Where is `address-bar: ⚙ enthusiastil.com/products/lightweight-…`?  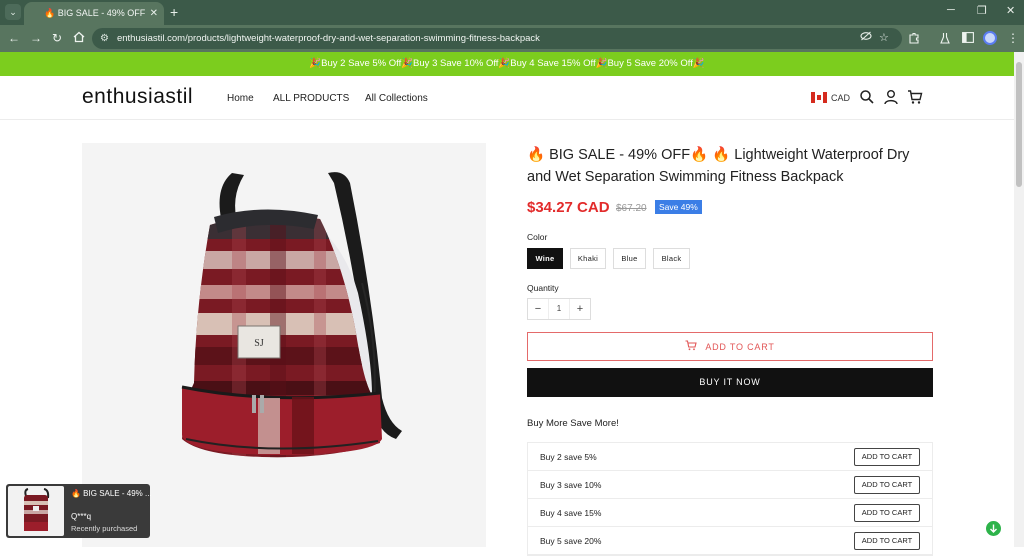 address-bar: ⚙ enthusiastil.com/products/lightweight-… is located at coordinates (497, 38).